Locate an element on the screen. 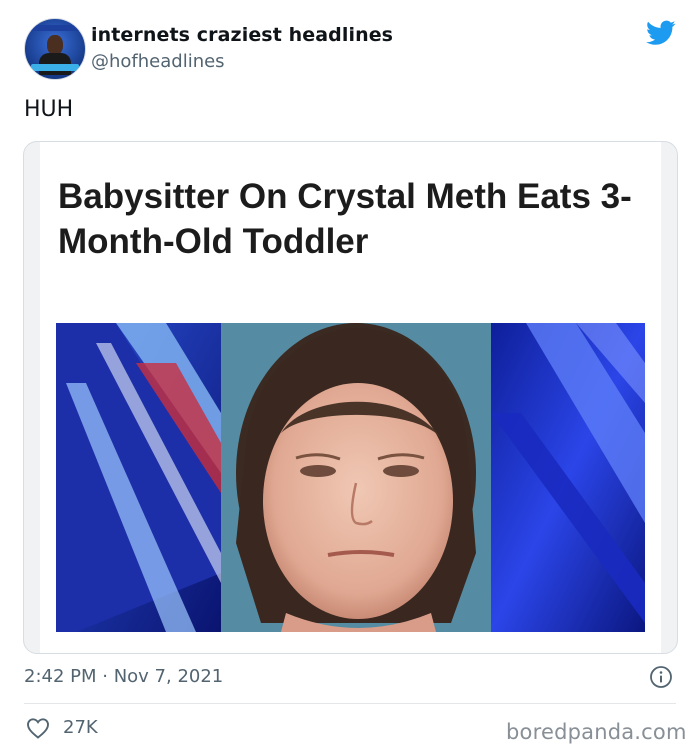 The image size is (700, 755). avatar is located at coordinates (55, 49).